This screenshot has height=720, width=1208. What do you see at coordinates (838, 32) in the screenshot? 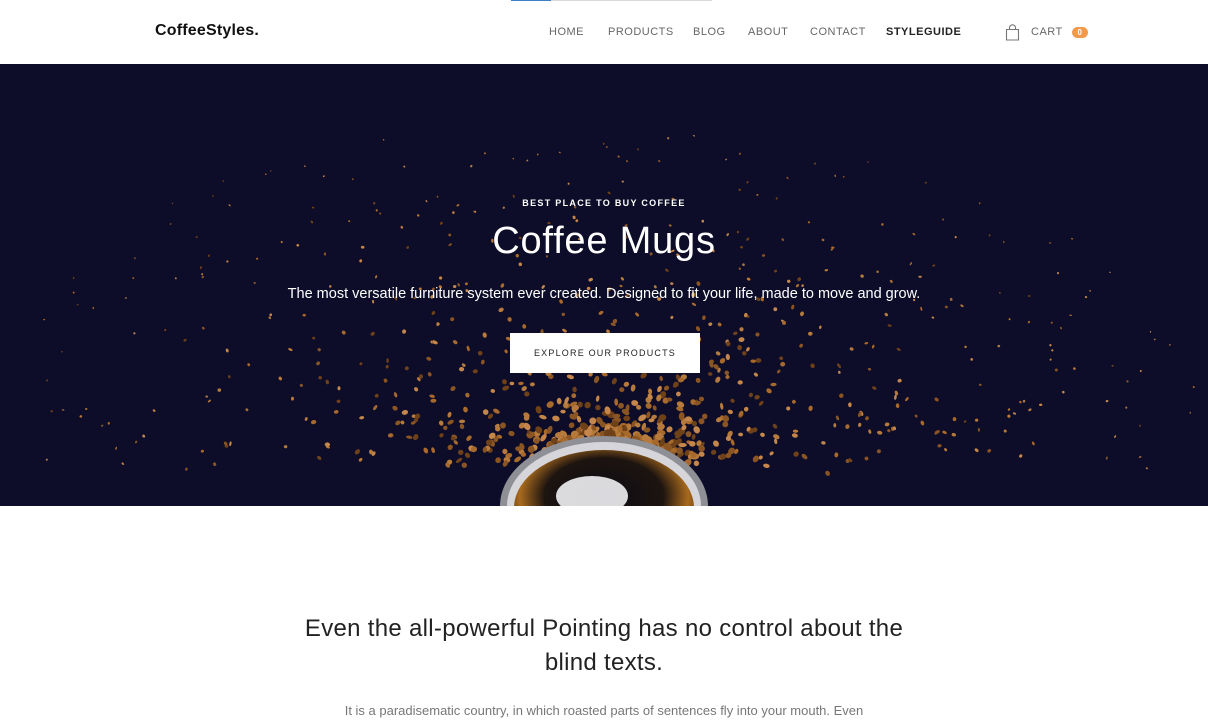
I see `nav-contact: CONTACT` at bounding box center [838, 32].